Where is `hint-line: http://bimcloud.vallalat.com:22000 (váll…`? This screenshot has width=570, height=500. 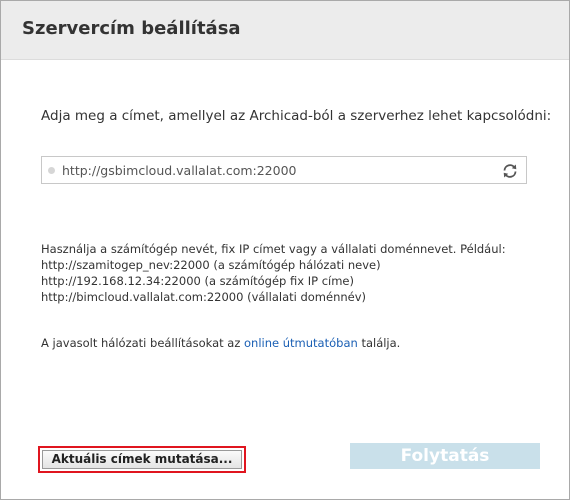
hint-line: http://bimcloud.vallalat.com:22000 (váll… is located at coordinates (204, 297).